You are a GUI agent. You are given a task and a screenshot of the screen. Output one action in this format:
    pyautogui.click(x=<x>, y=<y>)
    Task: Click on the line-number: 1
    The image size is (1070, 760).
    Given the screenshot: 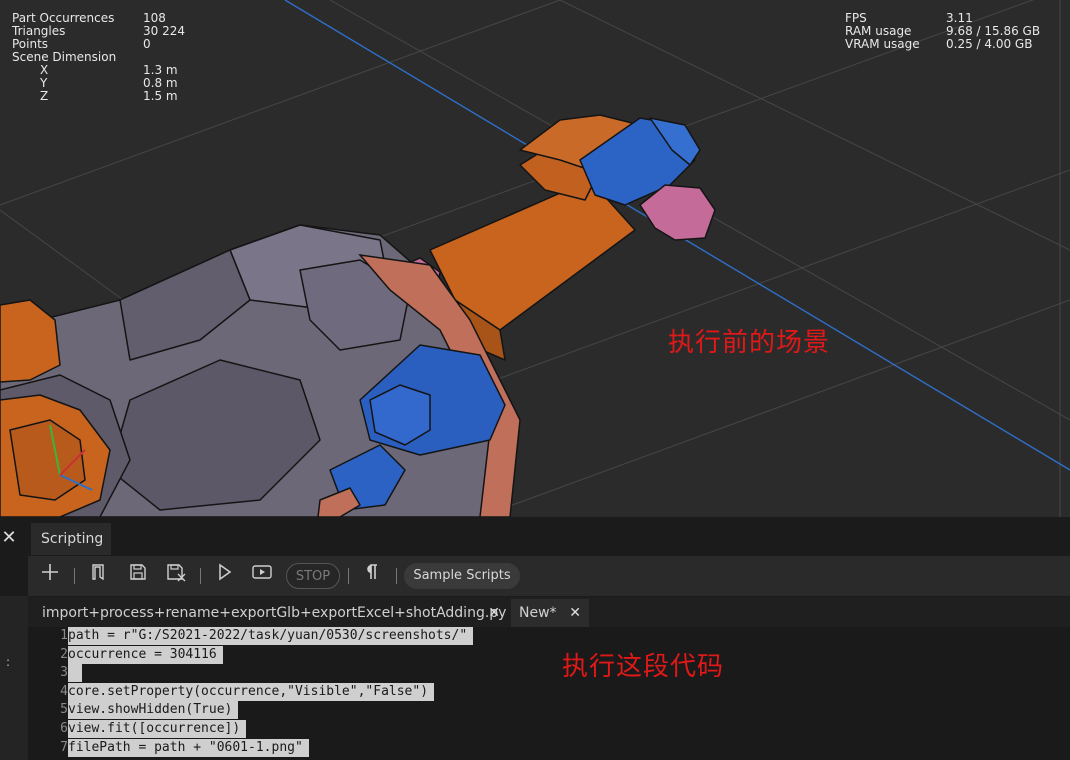 What is the action you would take?
    pyautogui.click(x=64, y=635)
    